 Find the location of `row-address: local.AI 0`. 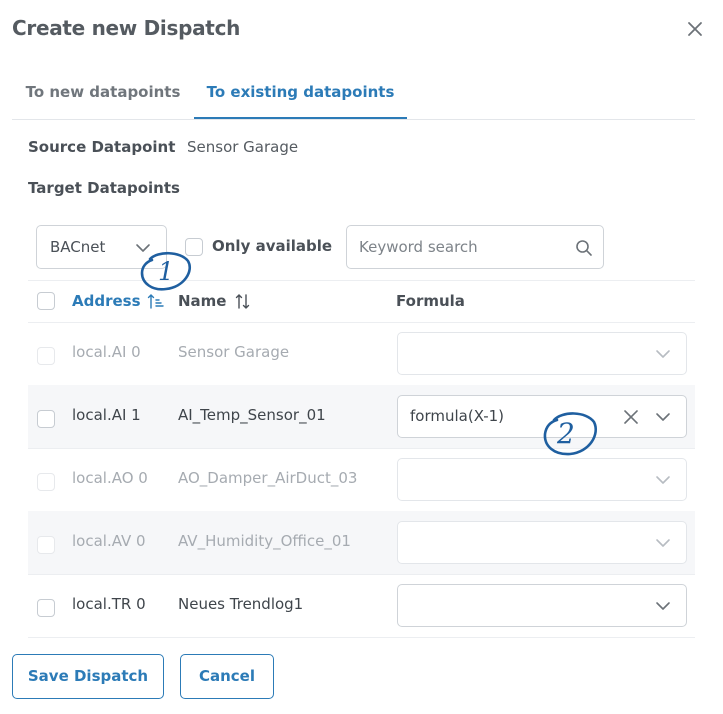

row-address: local.AI 0 is located at coordinates (106, 352).